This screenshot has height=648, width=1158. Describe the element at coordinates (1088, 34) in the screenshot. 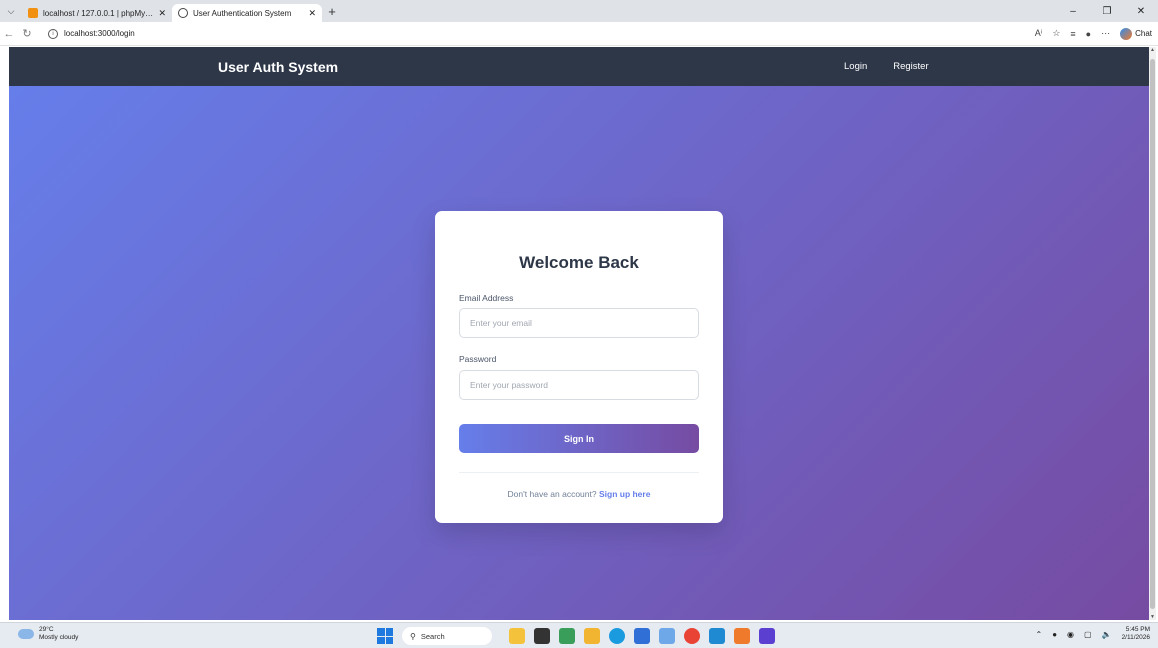

I see `profile-icon: ●` at that location.